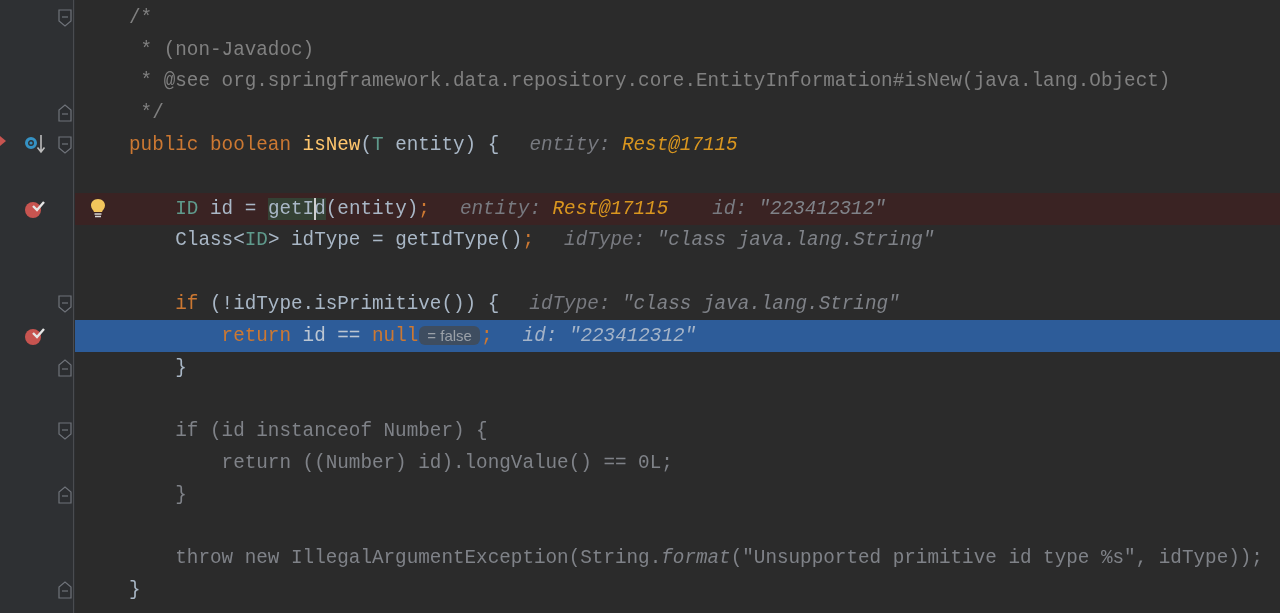 The image size is (1280, 613). I want to click on execution-point-icon, so click(35, 145).